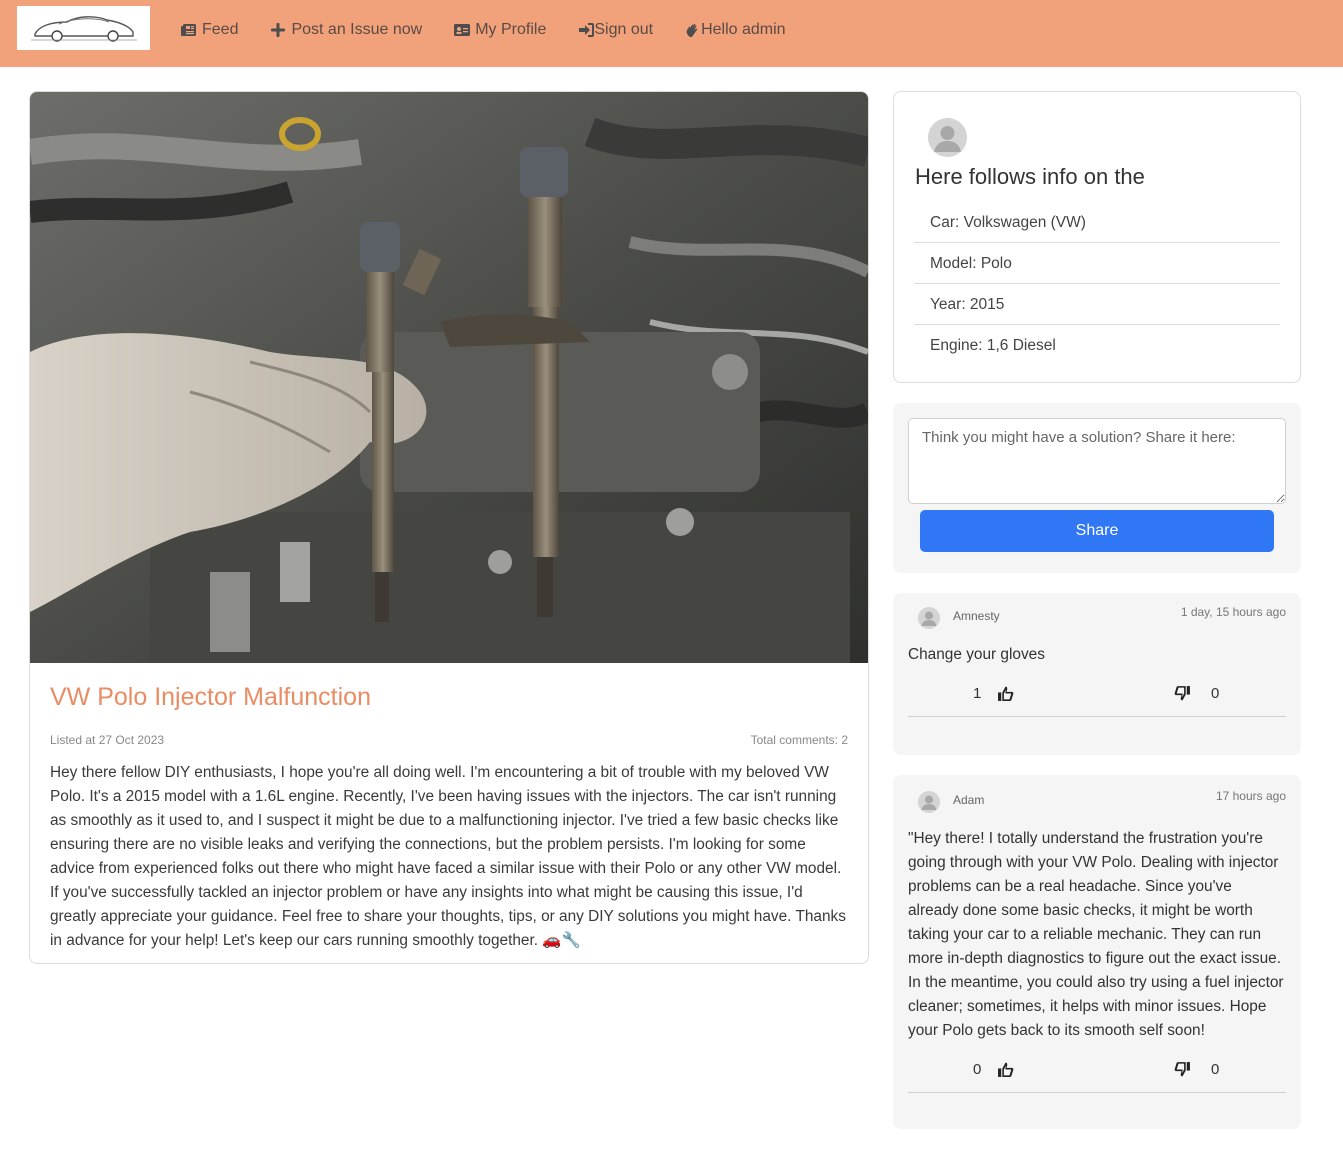 This screenshot has height=1165, width=1343. I want to click on comment-author: Adam, so click(969, 800).